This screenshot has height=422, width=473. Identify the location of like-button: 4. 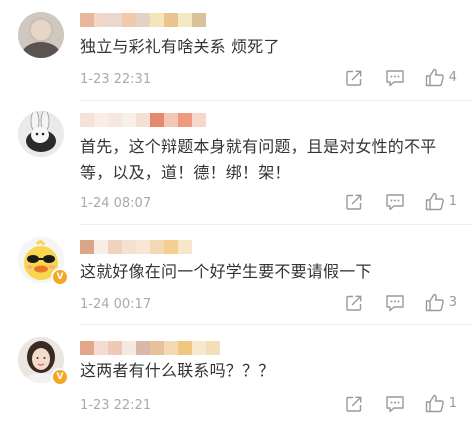
(441, 77).